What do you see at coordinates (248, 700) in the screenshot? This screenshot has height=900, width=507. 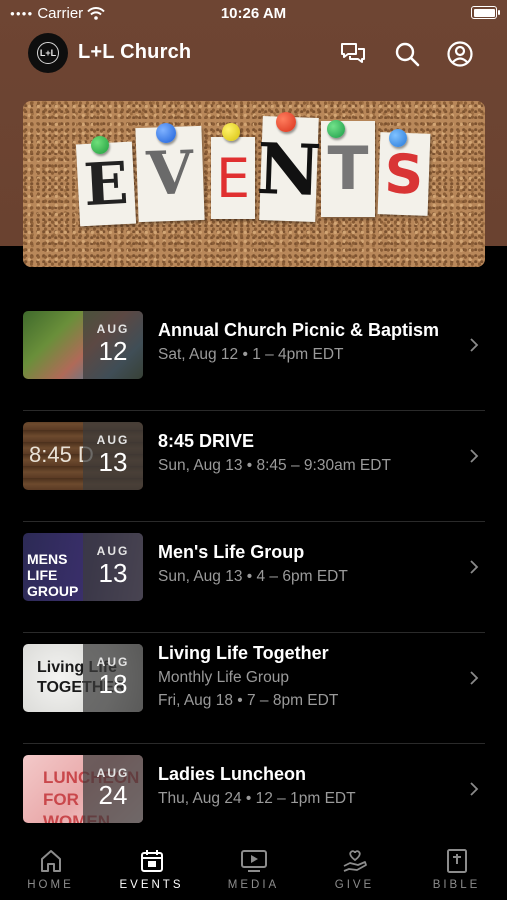 I see `event-datetime: Fri, Aug 18 • 7 – 8pm EDT` at bounding box center [248, 700].